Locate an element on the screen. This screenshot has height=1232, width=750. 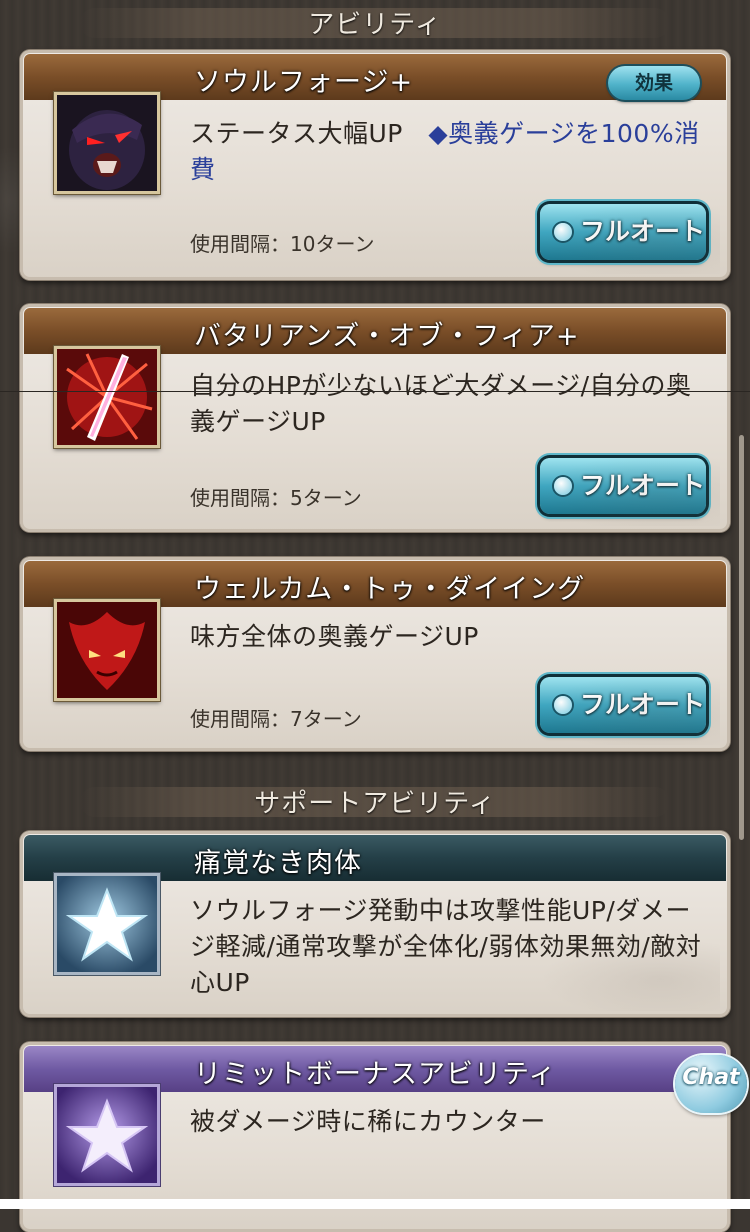
ability-name: ソウルフォージ+ is located at coordinates (304, 82).